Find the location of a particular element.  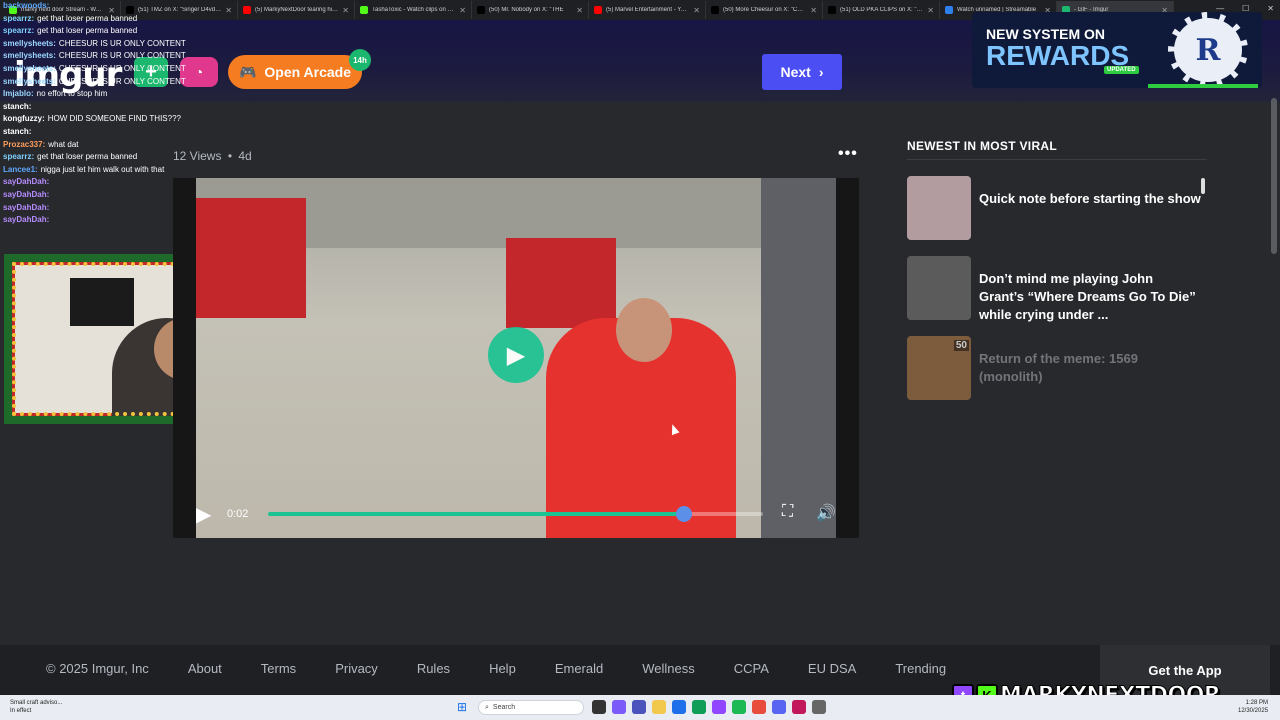

chat-text: HOW DID SOMEONE FIND THIS??? is located at coordinates (114, 119).